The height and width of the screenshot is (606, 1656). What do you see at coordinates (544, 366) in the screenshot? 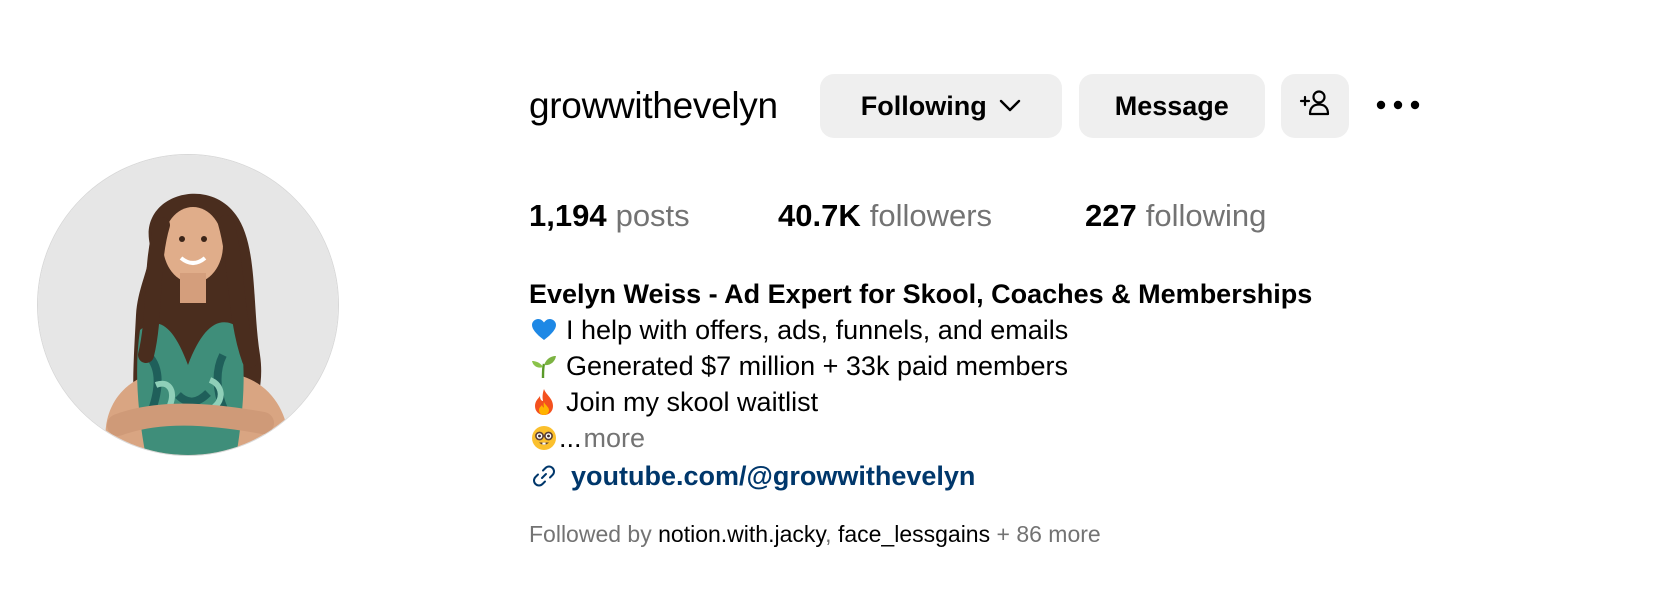
I see `seedling-icon` at bounding box center [544, 366].